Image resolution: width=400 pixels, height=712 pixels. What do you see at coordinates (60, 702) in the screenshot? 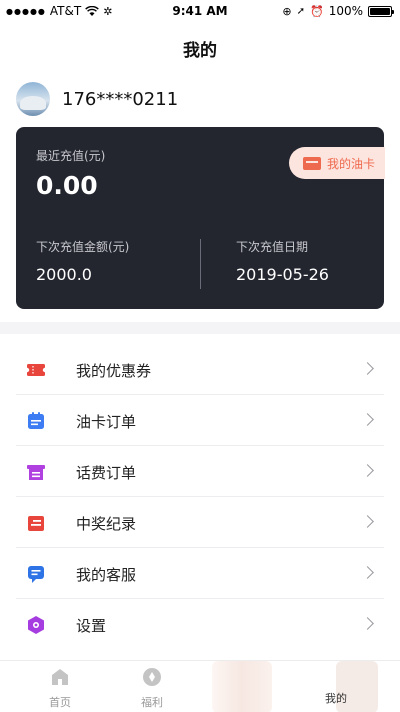
I see `tab-label: 首页` at bounding box center [60, 702].